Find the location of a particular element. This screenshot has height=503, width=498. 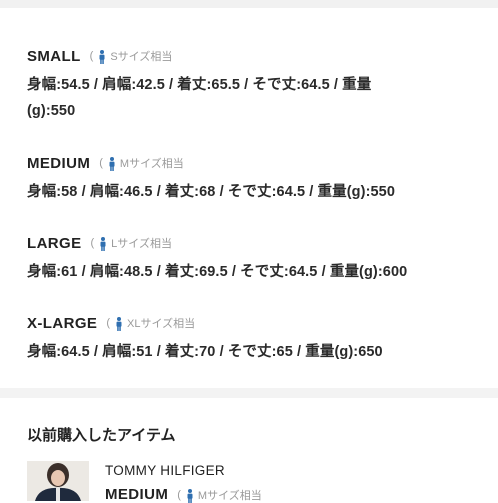

size-header: SMALL ( Sサイズ相当 is located at coordinates (252, 56).